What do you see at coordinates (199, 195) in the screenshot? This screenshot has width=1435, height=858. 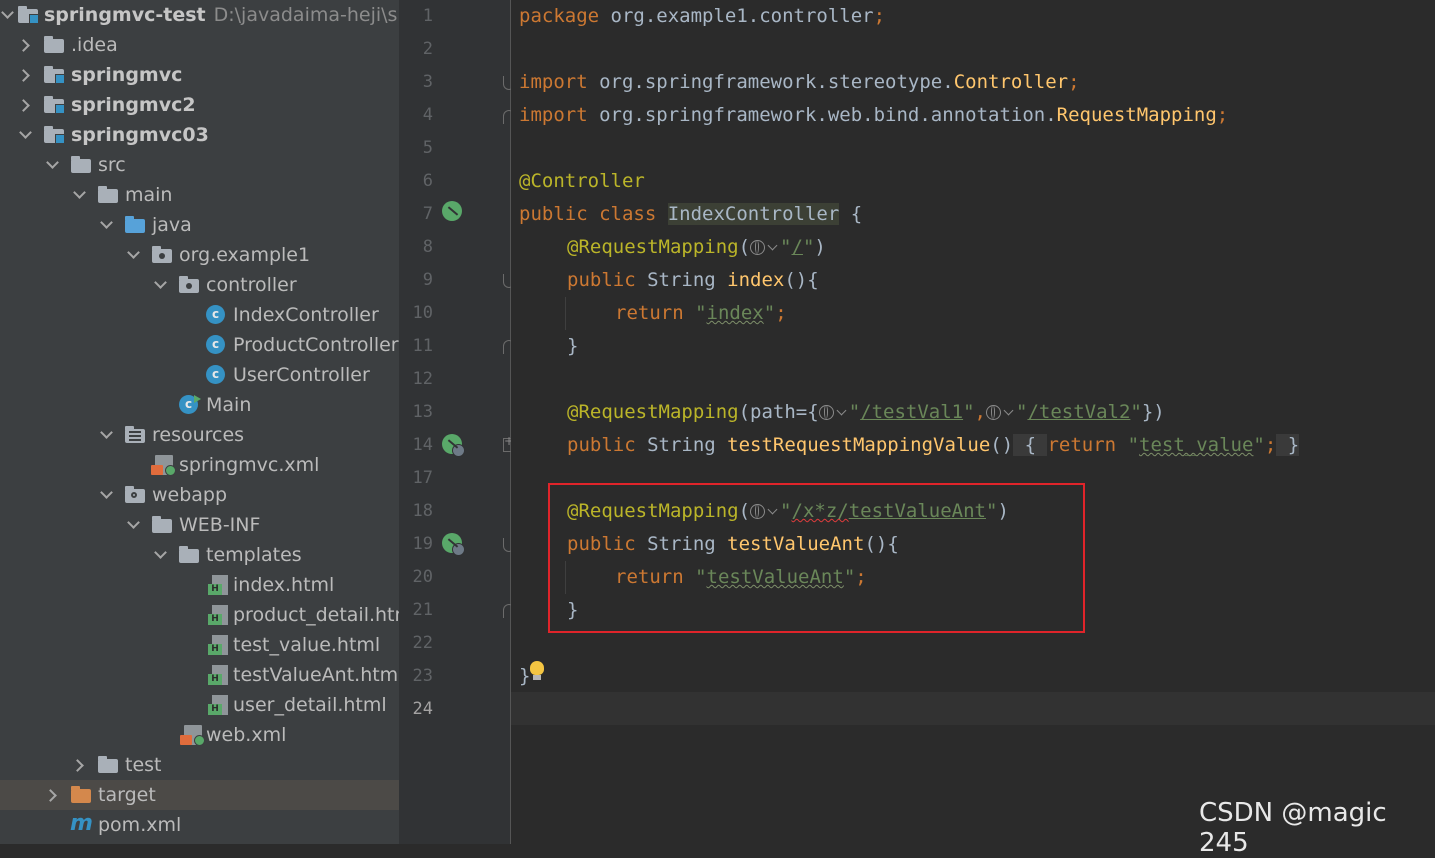 I see `tree-item-main: main` at bounding box center [199, 195].